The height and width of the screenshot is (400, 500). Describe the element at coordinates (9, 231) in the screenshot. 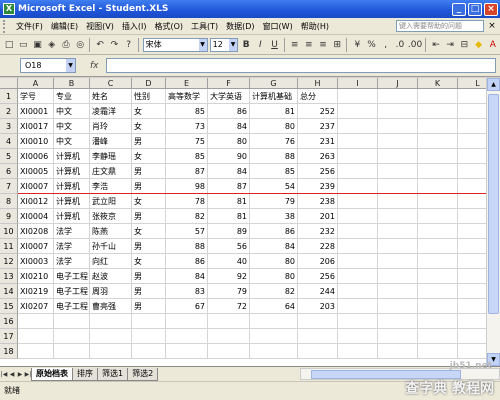

I see `row-header: 10` at that location.